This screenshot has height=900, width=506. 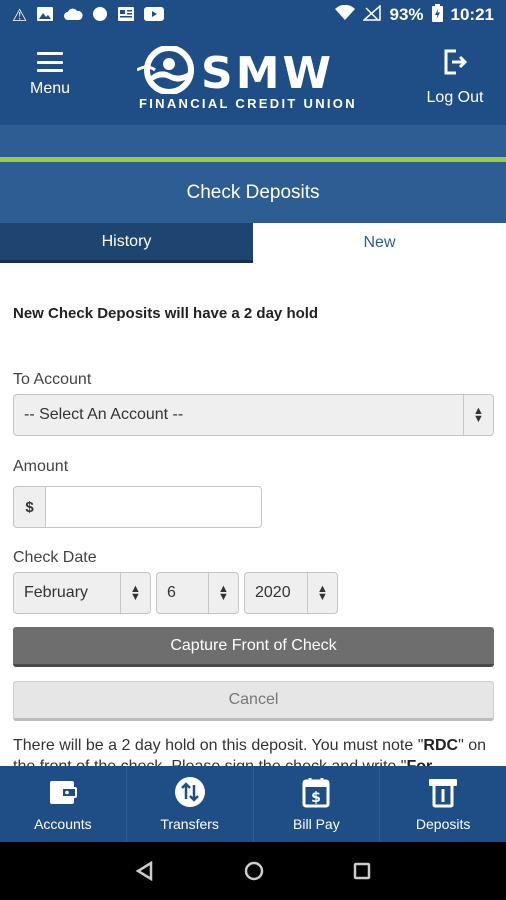 I want to click on notification-icons: ⚠, so click(x=88, y=15).